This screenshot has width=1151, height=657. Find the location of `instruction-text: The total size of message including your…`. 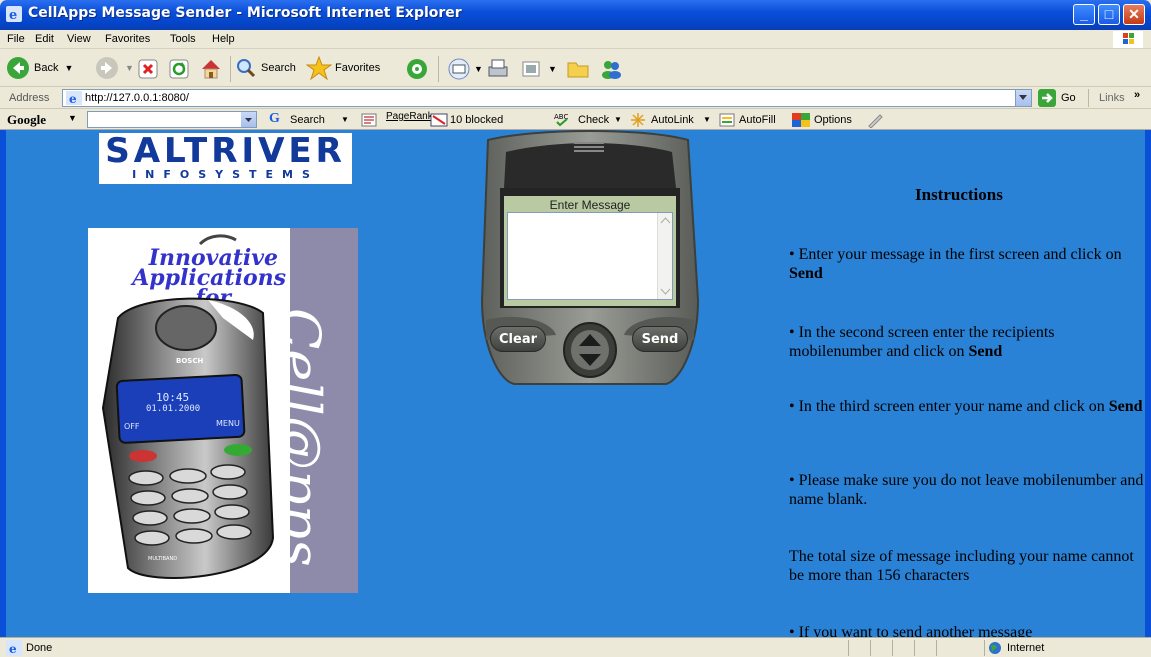

instruction-text: The total size of message including your… is located at coordinates (961, 566).